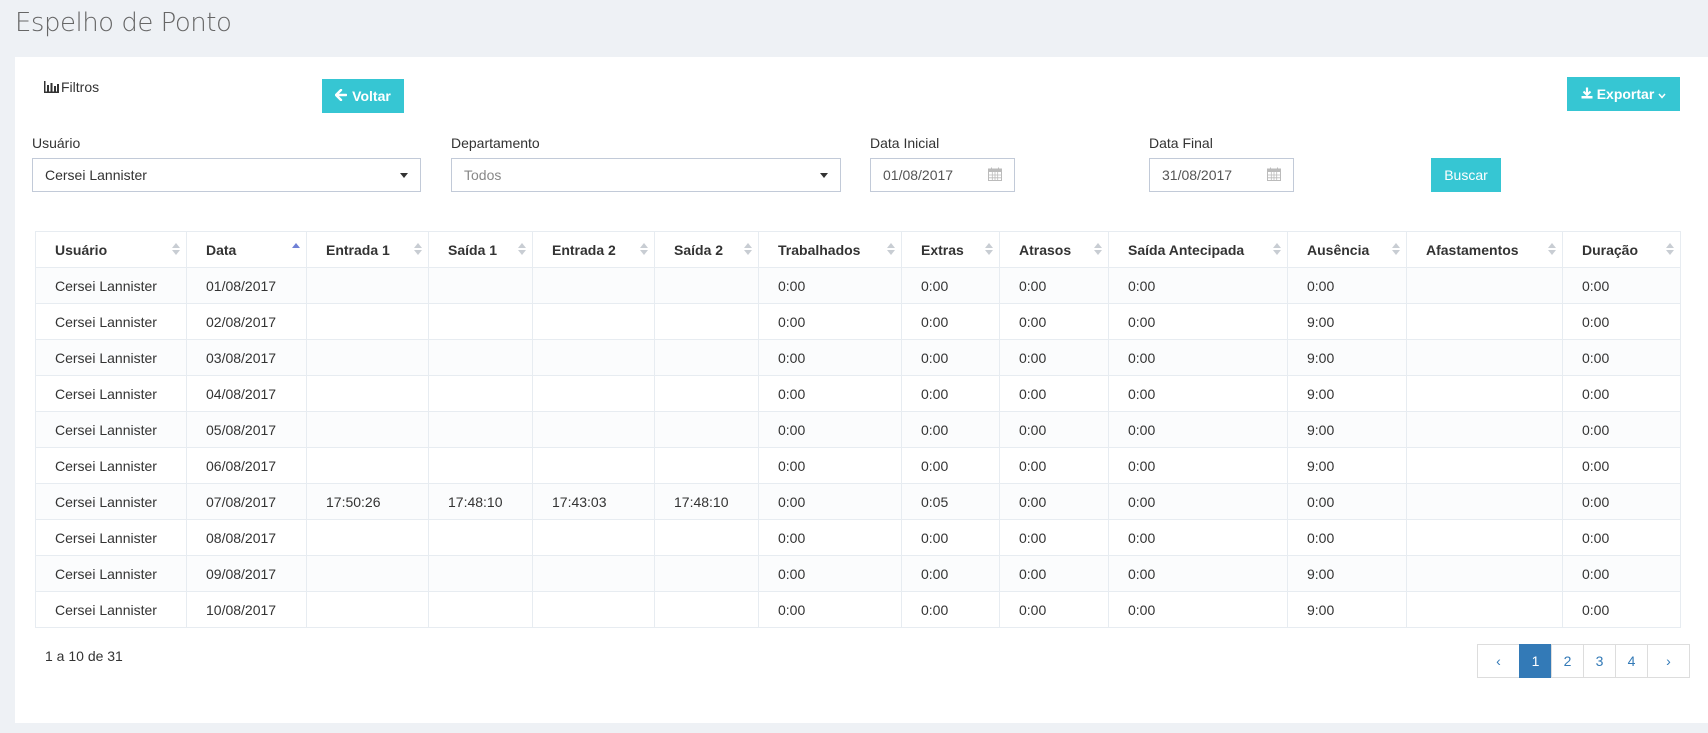  I want to click on column-header-label: Entrada 1, so click(358, 249).